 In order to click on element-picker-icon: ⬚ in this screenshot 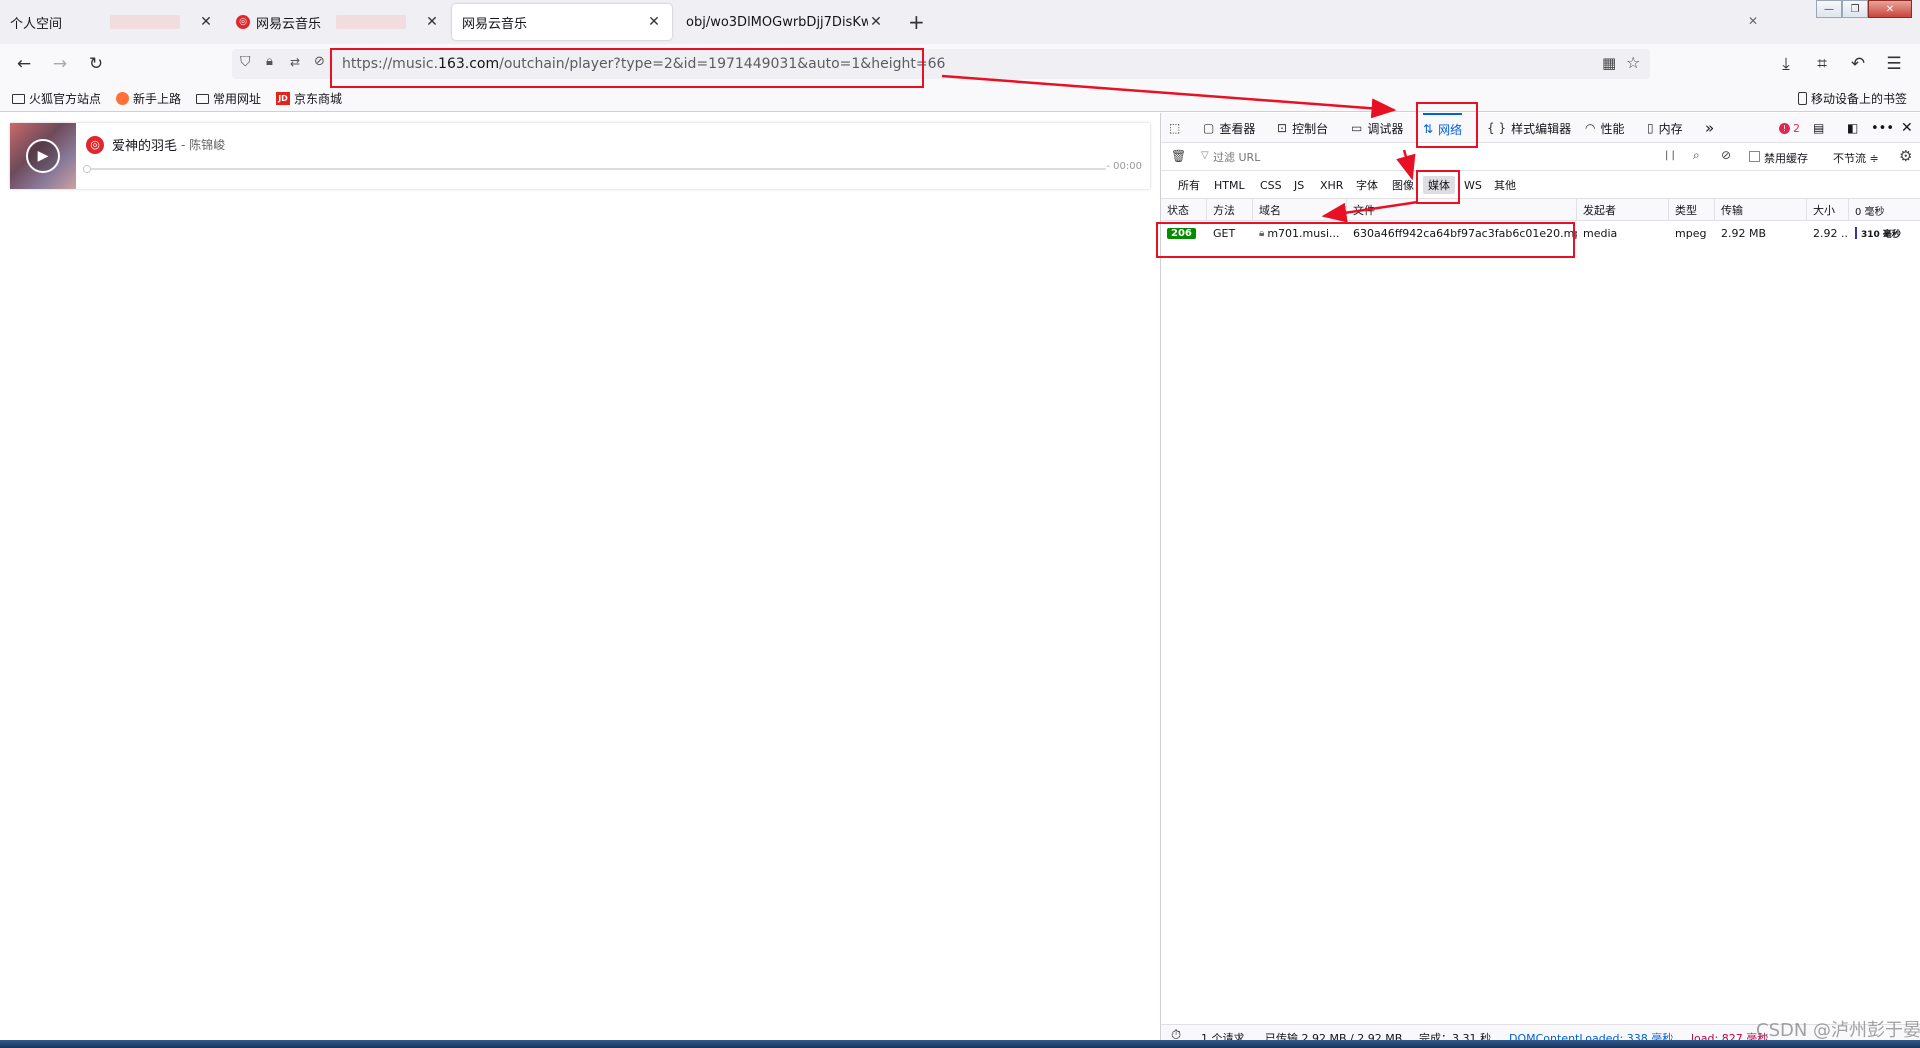, I will do `click(1177, 128)`.